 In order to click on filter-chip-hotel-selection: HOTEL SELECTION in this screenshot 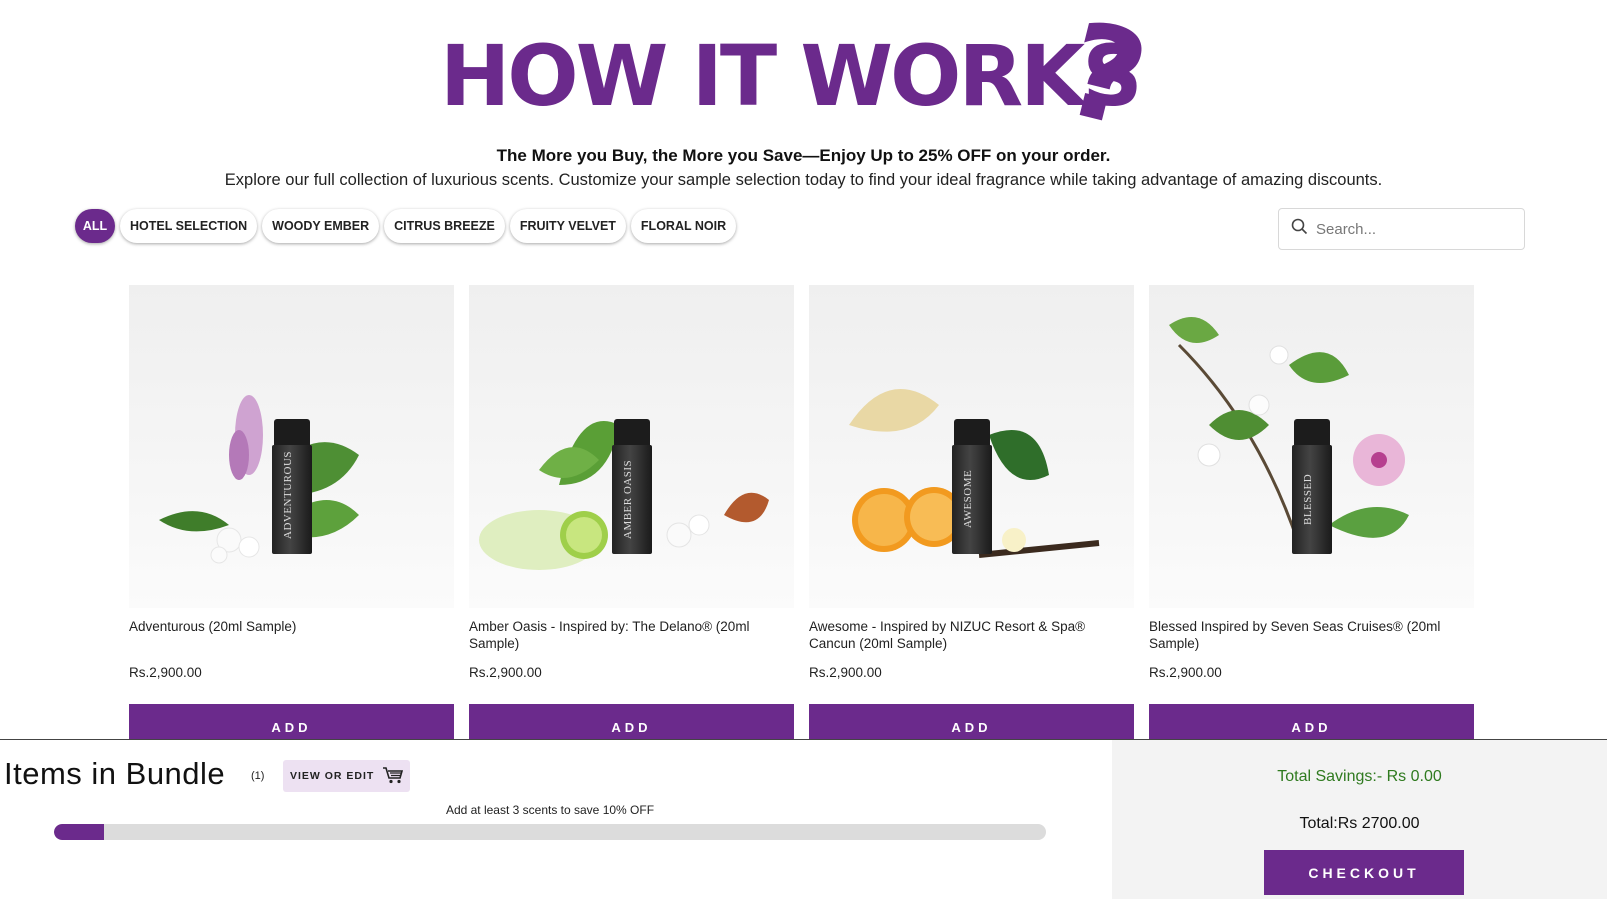, I will do `click(189, 226)`.